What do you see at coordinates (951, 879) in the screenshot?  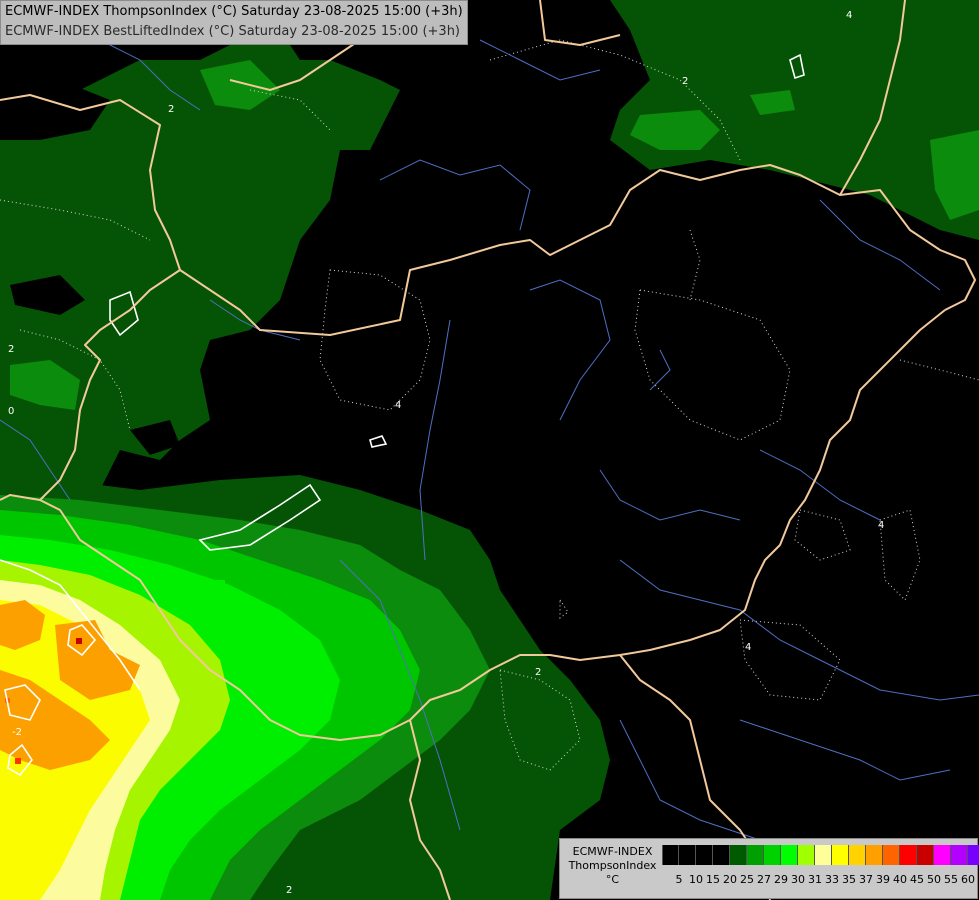 I see `legend-tick: 55` at bounding box center [951, 879].